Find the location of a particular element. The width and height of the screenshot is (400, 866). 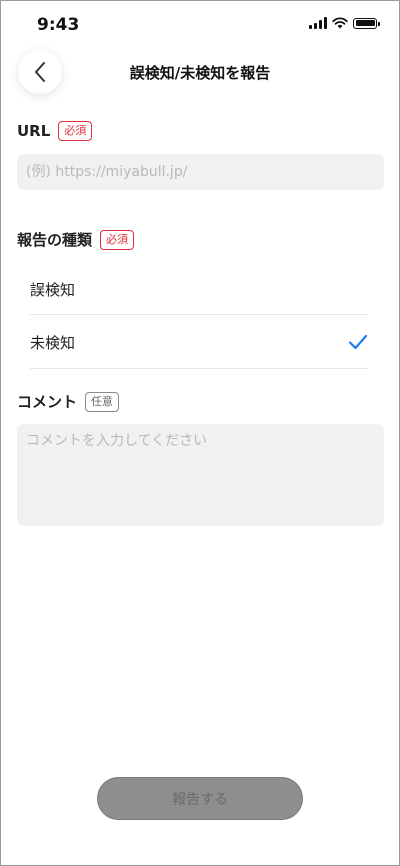

report-type-option-false-negative: 未検知 is located at coordinates (199, 342).